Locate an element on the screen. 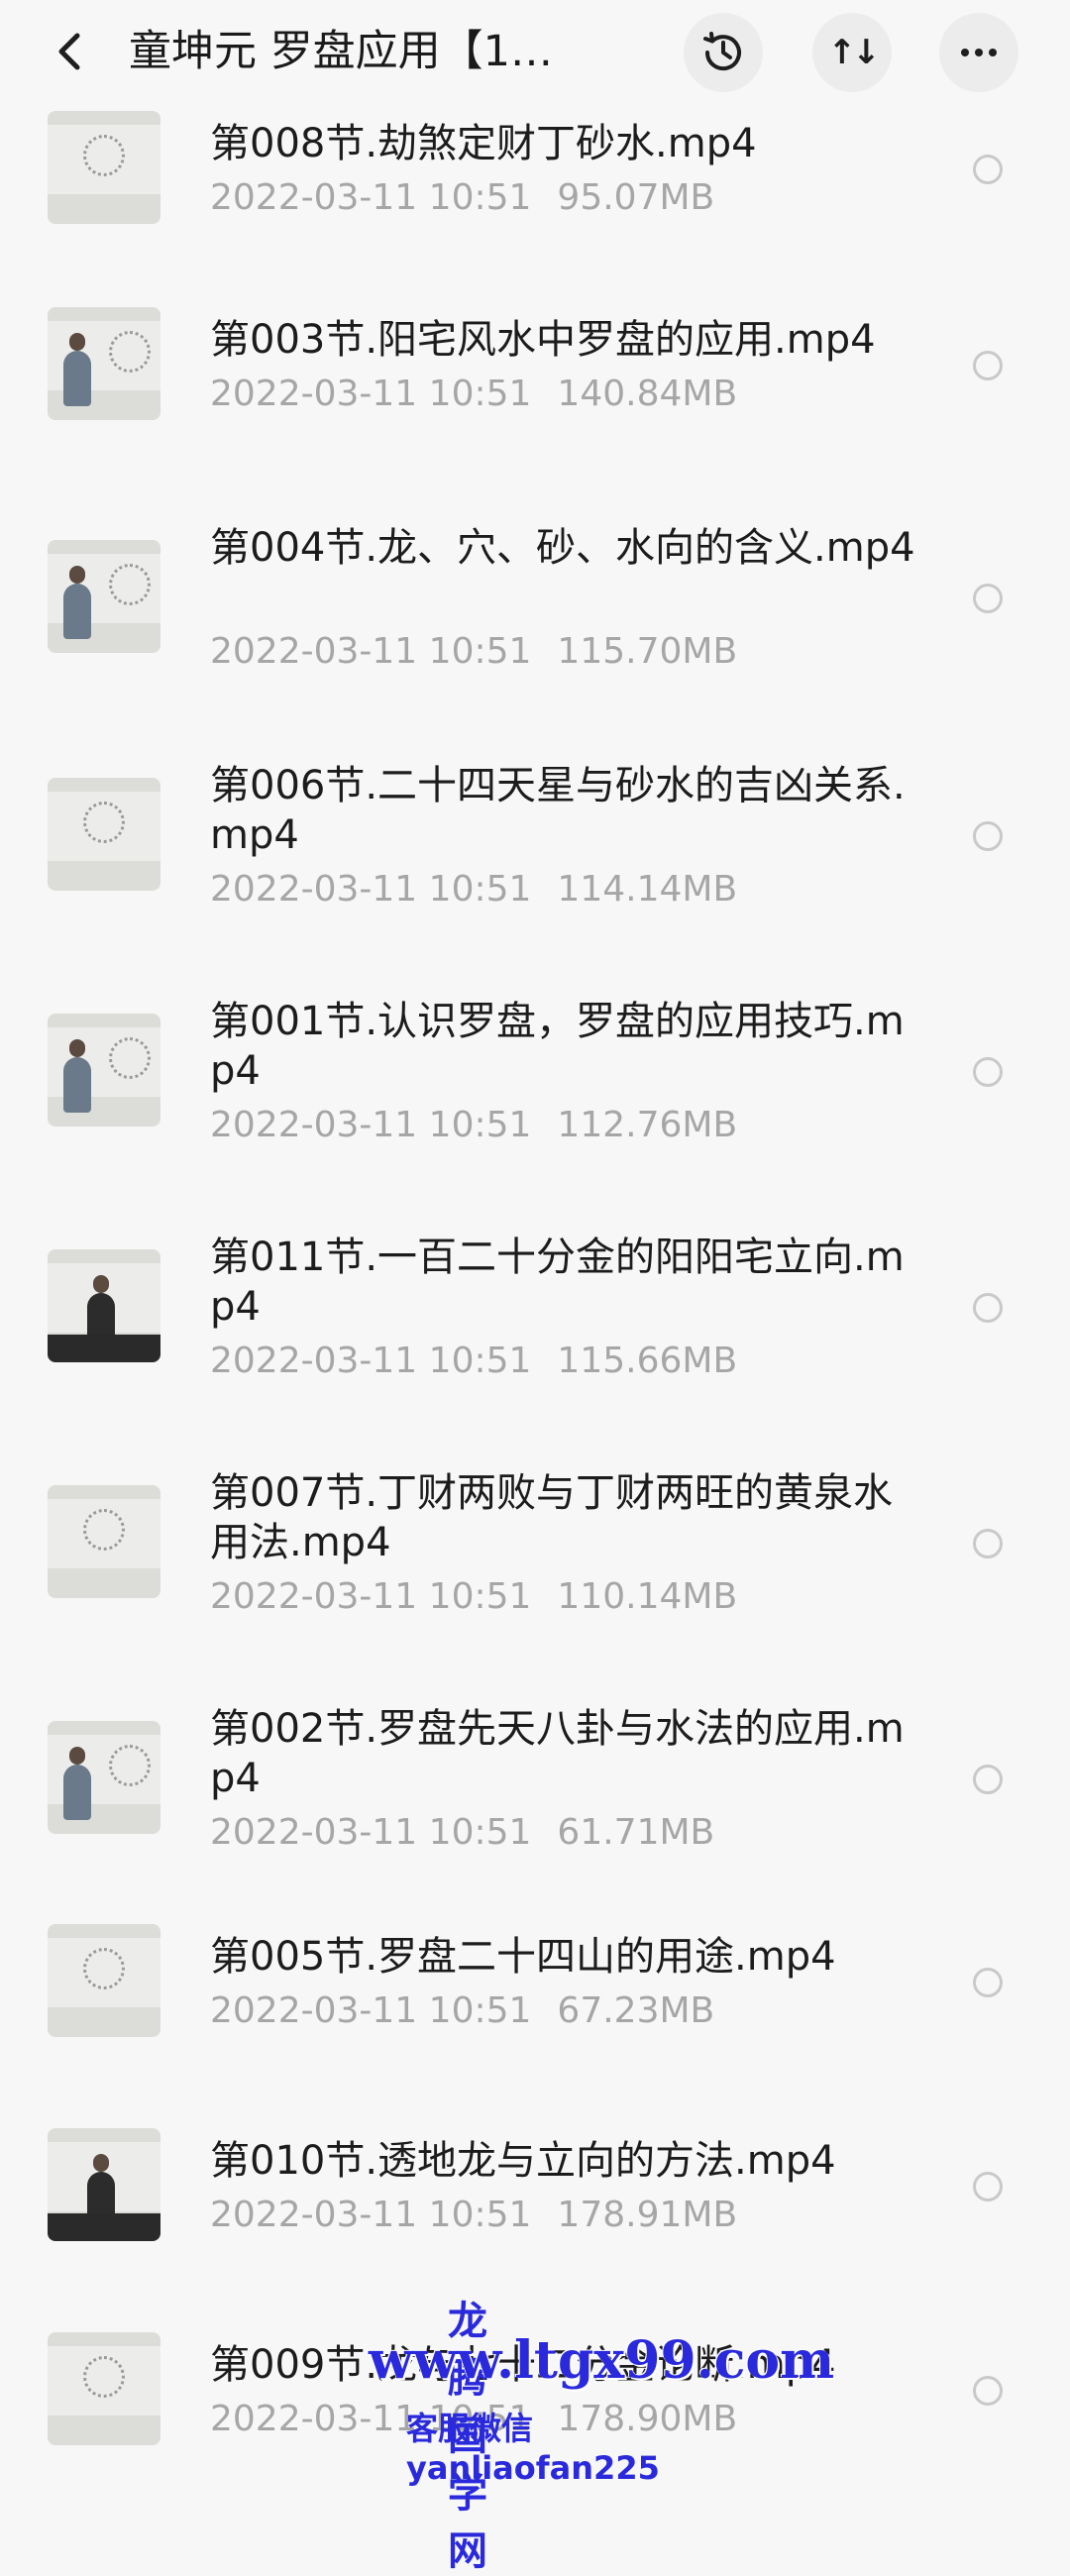  file-meta: 2022-03-11 10:51 114.14MB is located at coordinates (473, 890).